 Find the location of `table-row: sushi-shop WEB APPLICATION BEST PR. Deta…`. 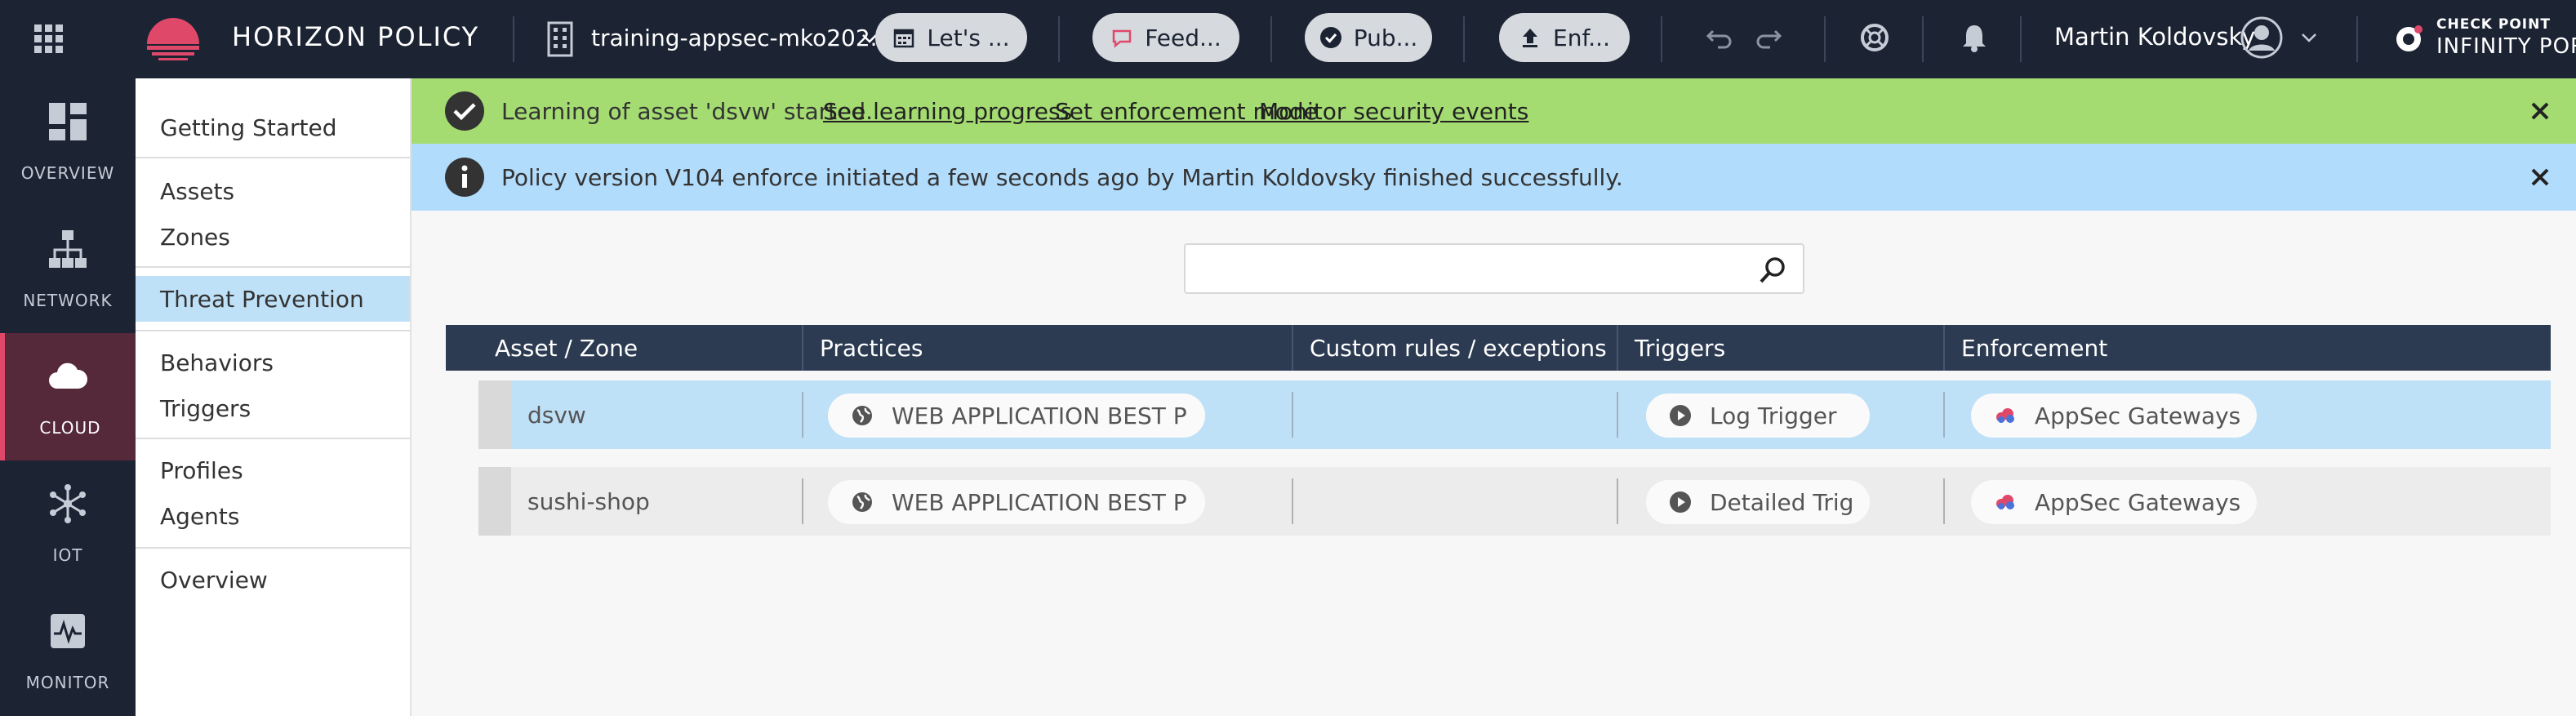

table-row: sushi-shop WEB APPLICATION BEST PR. Deta… is located at coordinates (1514, 501).